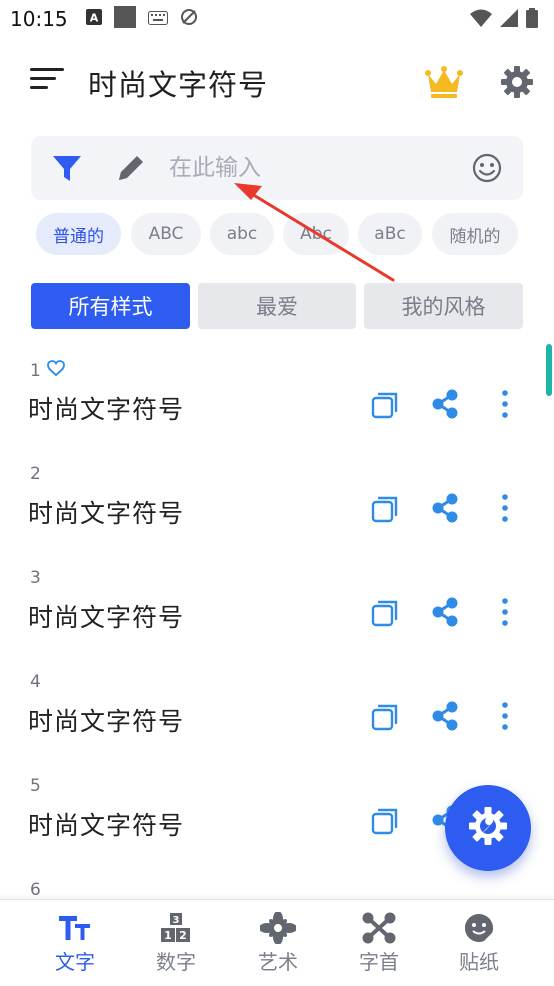 Image resolution: width=554 pixels, height=986 pixels. I want to click on item-number: 5, so click(35, 786).